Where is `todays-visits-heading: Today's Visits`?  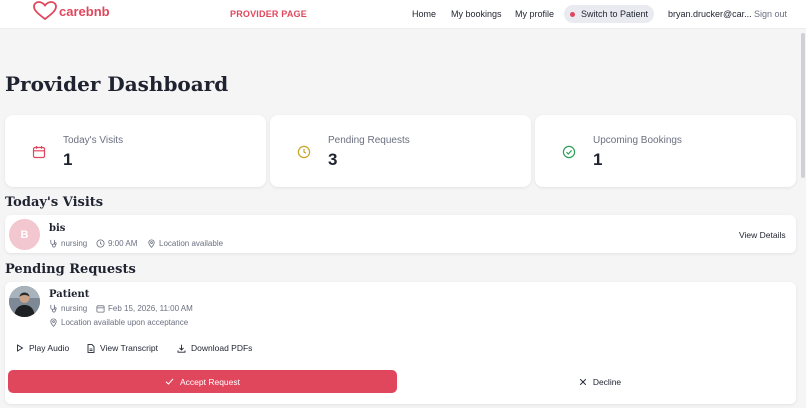
todays-visits-heading: Today's Visits is located at coordinates (54, 202).